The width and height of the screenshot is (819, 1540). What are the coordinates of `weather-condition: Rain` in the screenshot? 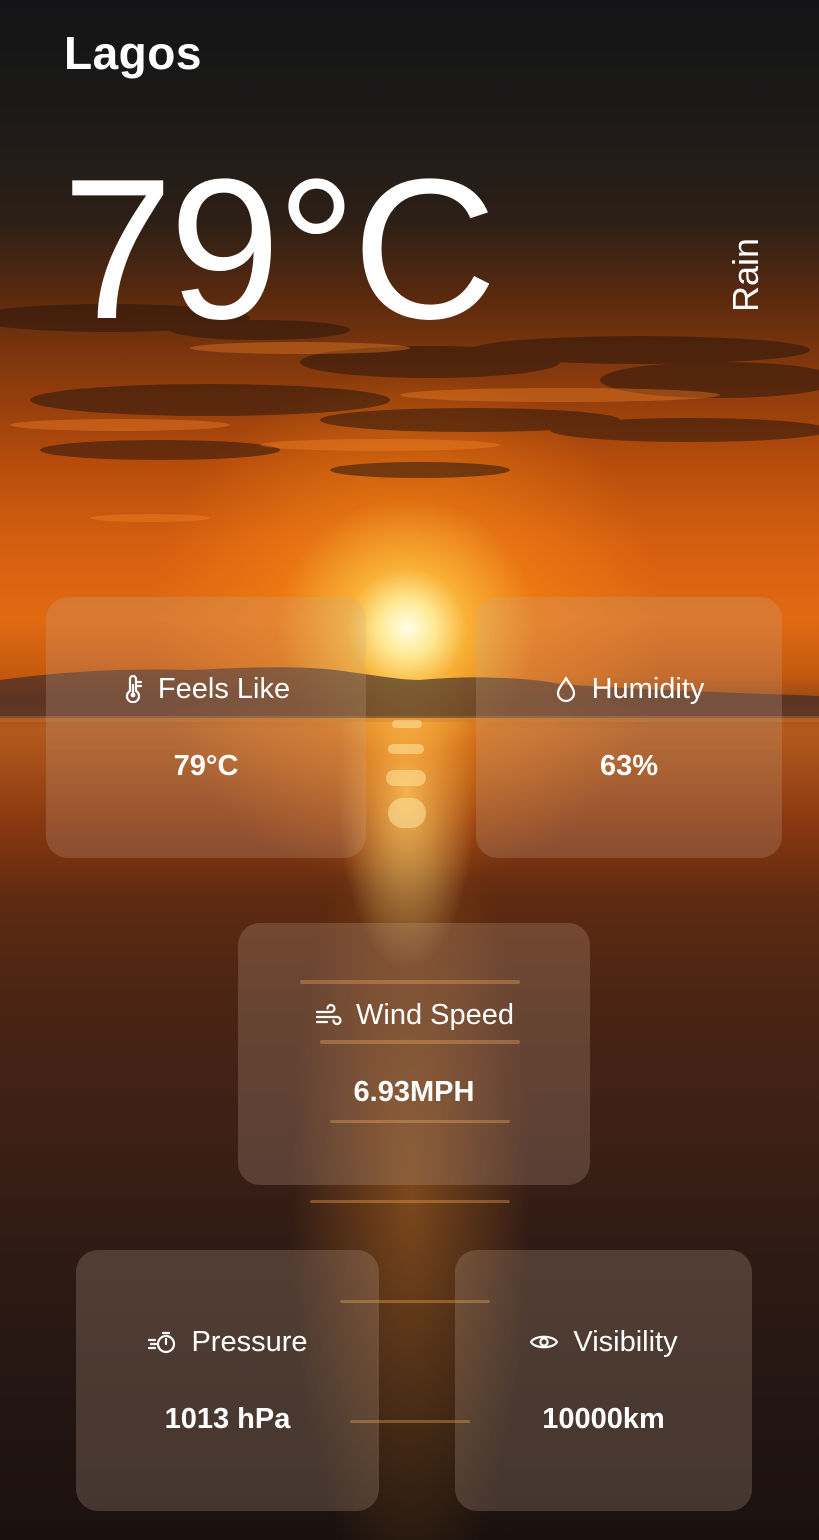 It's located at (745, 275).